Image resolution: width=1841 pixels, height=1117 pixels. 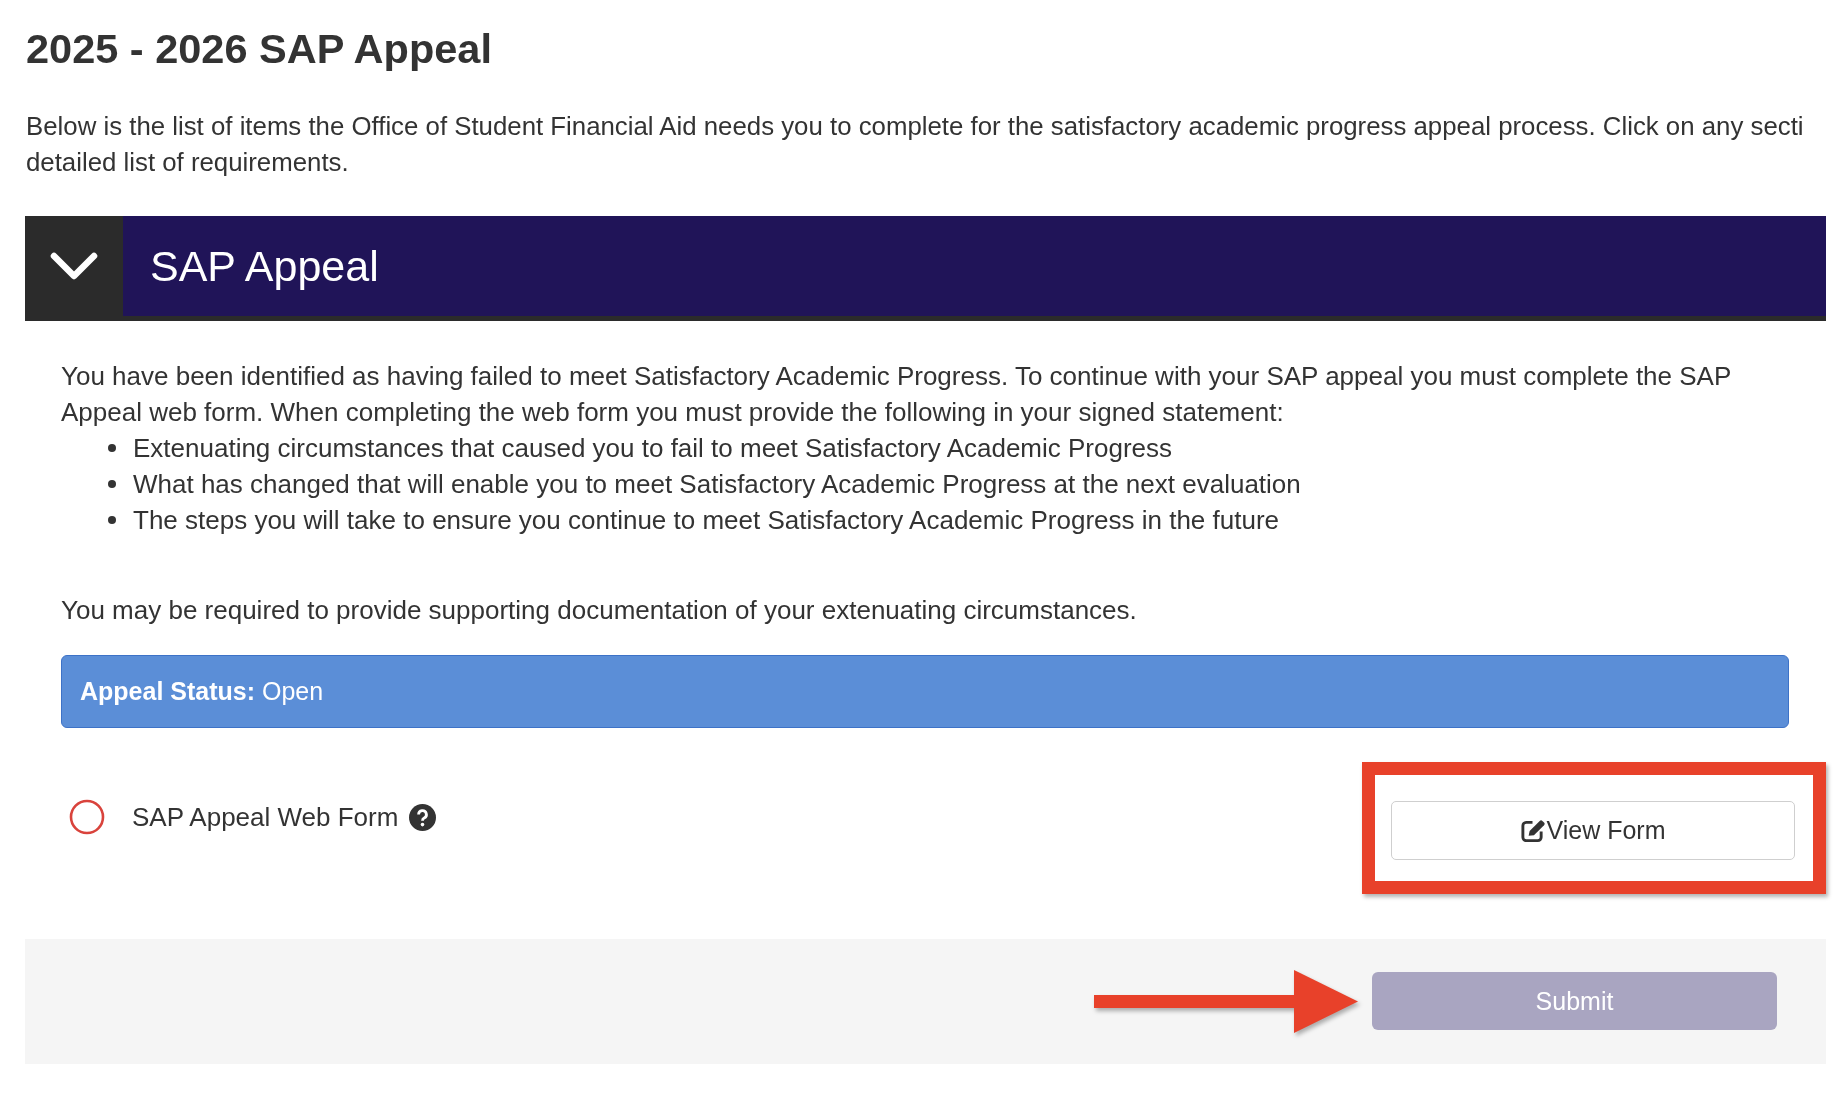 What do you see at coordinates (1533, 830) in the screenshot?
I see `edit-icon` at bounding box center [1533, 830].